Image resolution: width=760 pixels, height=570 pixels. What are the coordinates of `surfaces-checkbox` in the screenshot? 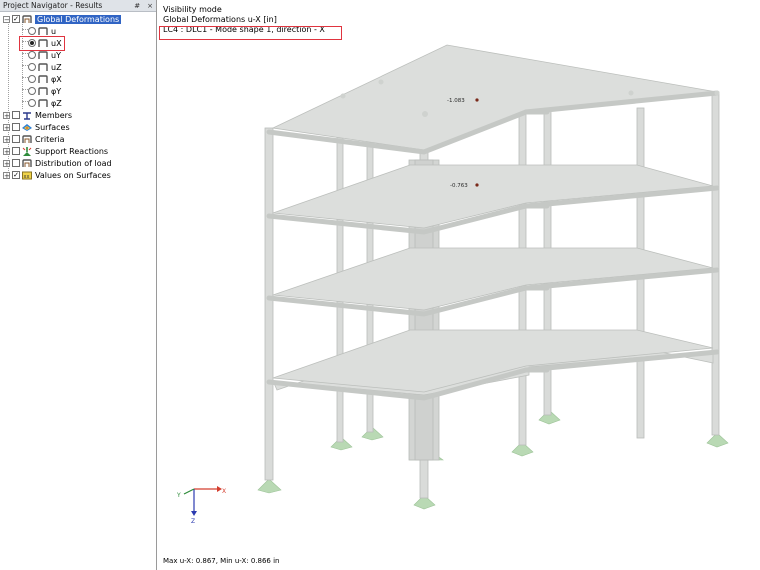 It's located at (16, 127).